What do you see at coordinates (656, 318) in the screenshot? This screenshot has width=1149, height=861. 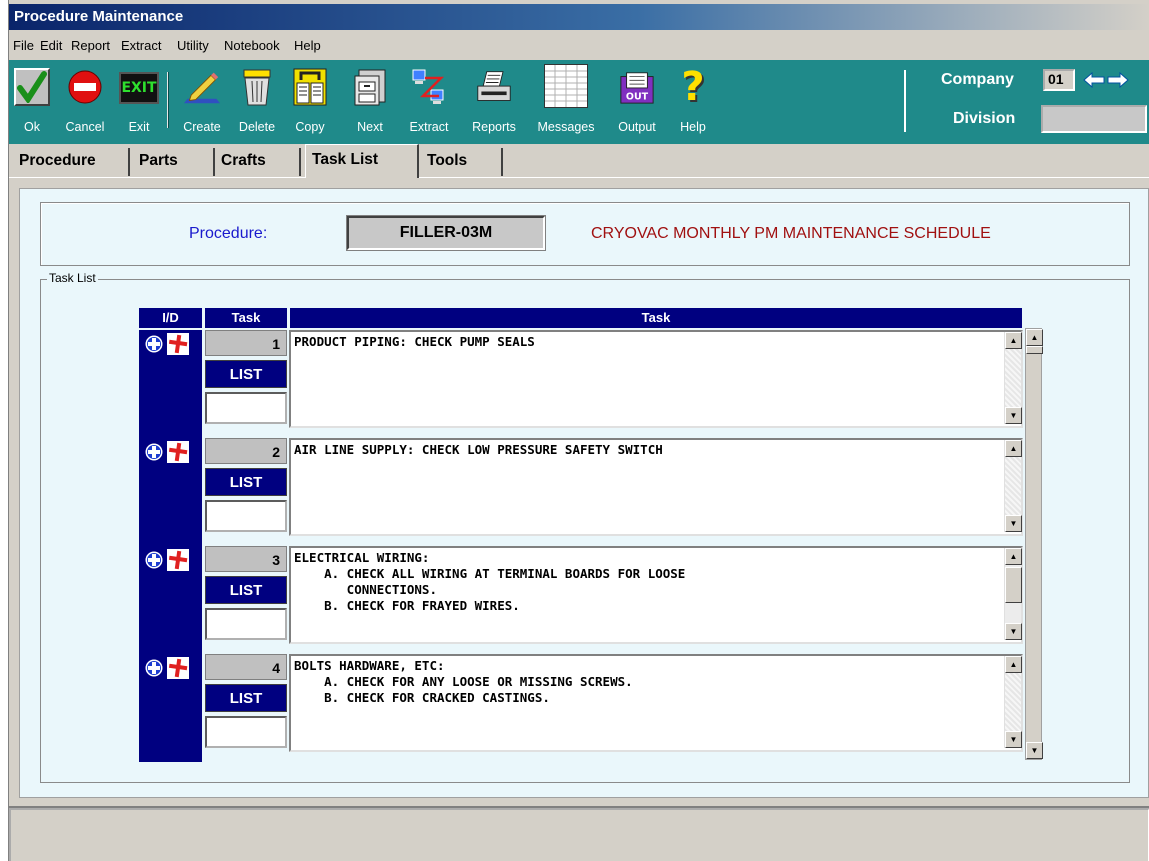 I see `header-task-text: Task` at bounding box center [656, 318].